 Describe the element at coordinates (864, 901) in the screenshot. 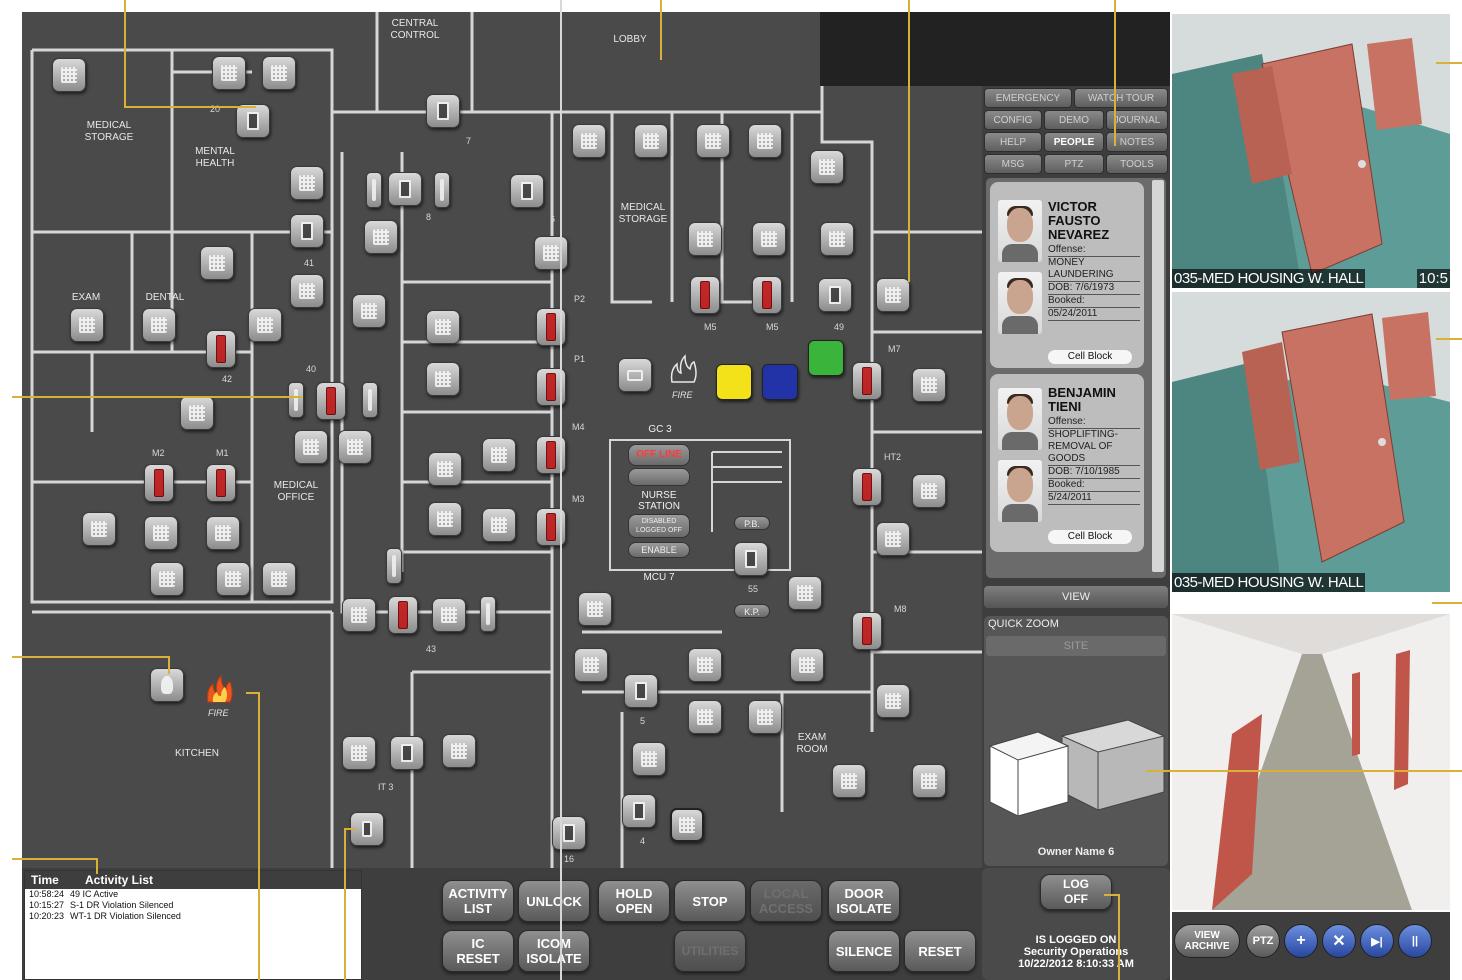

I see `door-isolate-button: DOOR ISOLATE` at that location.